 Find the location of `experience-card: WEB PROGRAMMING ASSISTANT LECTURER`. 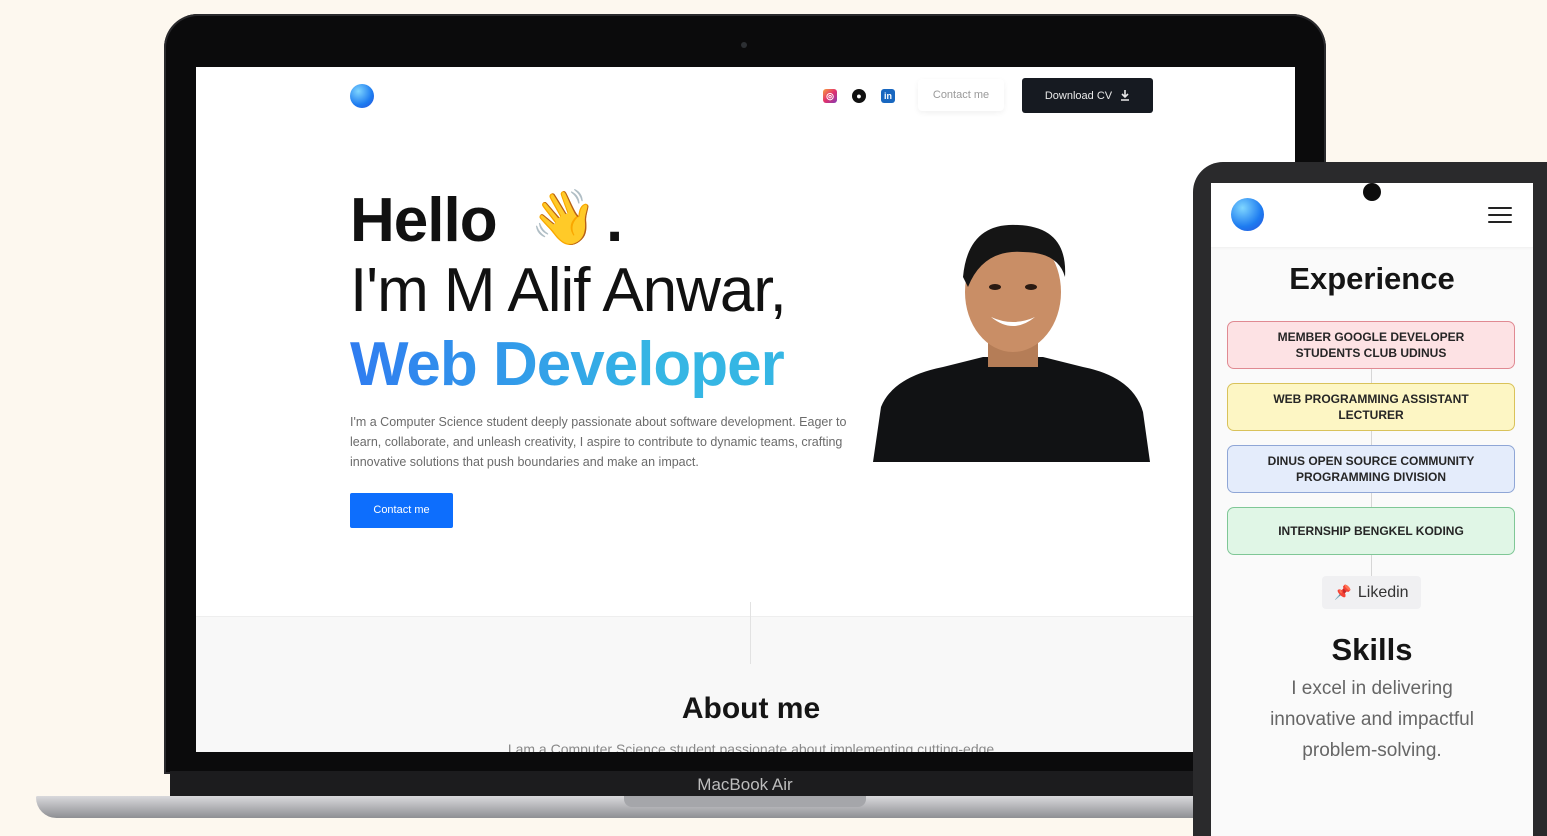

experience-card: WEB PROGRAMMING ASSISTANT LECTURER is located at coordinates (1371, 407).